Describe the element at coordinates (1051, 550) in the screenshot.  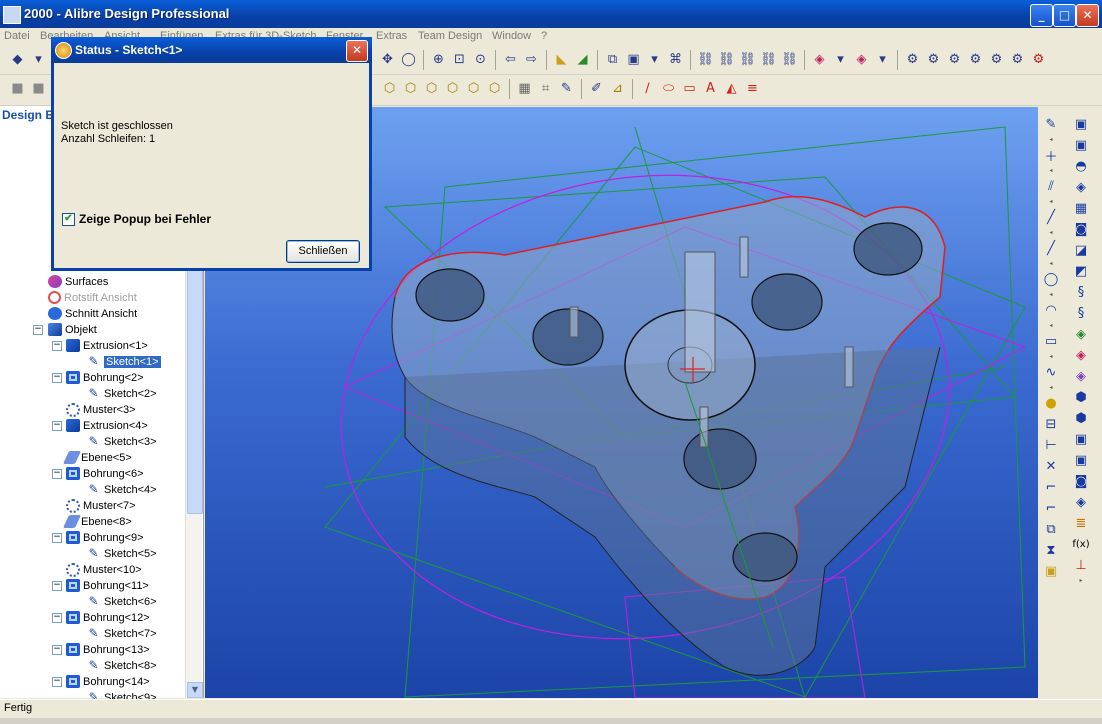
I see `mirror-icon: ⧗` at that location.